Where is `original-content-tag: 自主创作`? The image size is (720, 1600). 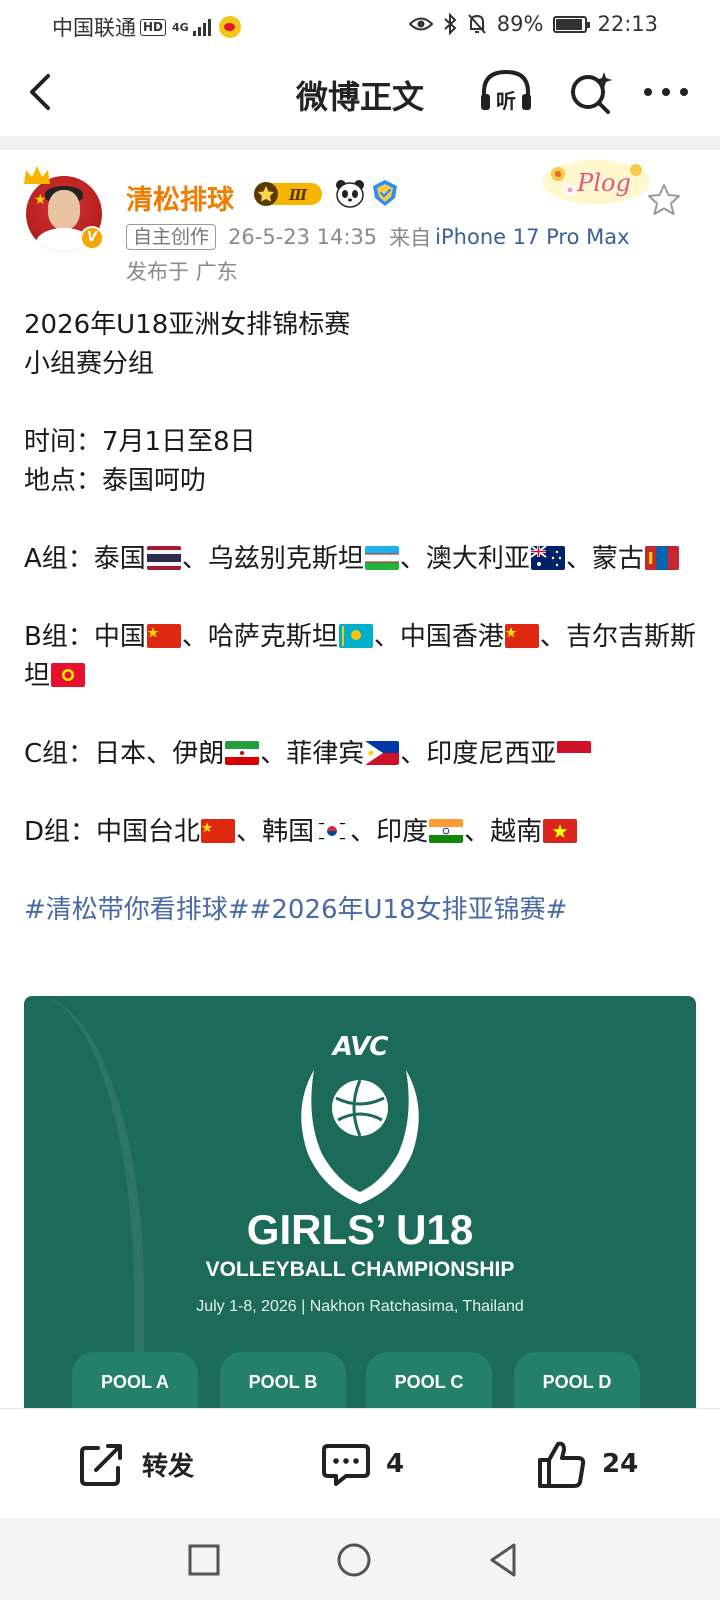
original-content-tag: 自主创作 is located at coordinates (171, 237).